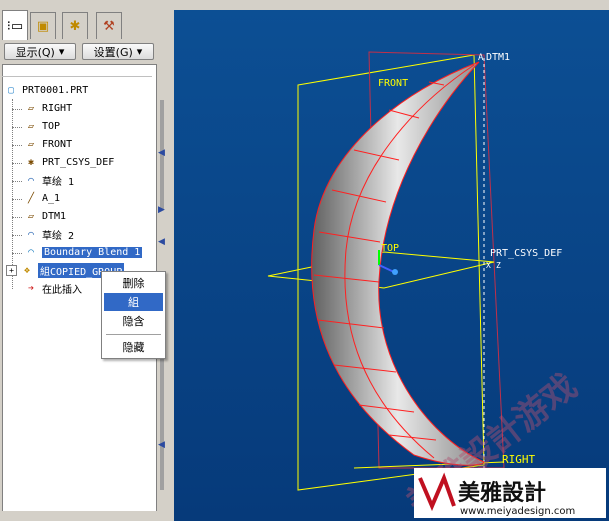 This screenshot has height=521, width=609. What do you see at coordinates (517, 511) in the screenshot?
I see `watermark-url: www.meiyadesign.com` at bounding box center [517, 511].